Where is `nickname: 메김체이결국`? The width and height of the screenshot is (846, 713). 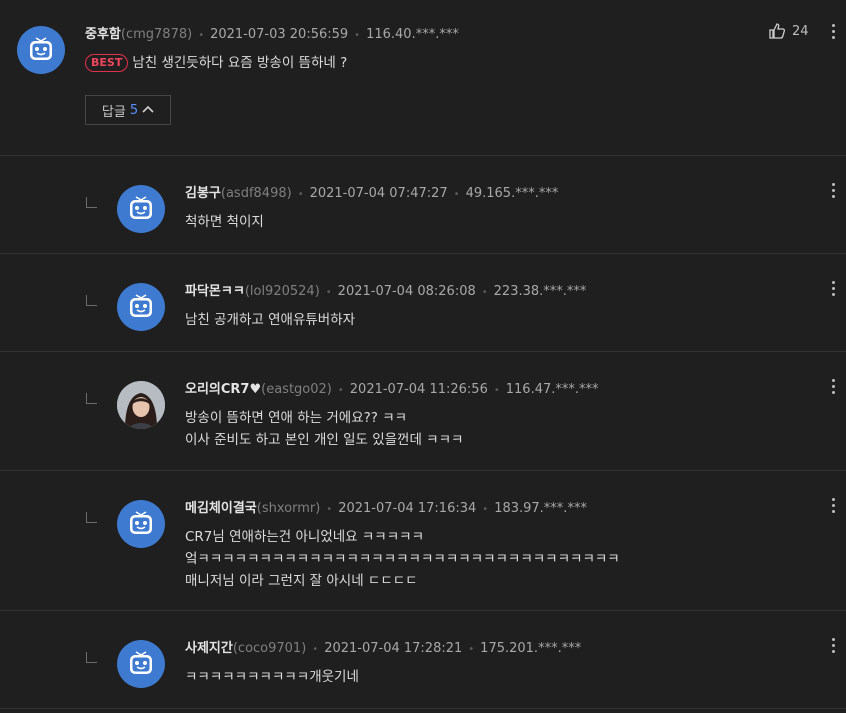 nickname: 메김체이결국 is located at coordinates (221, 508).